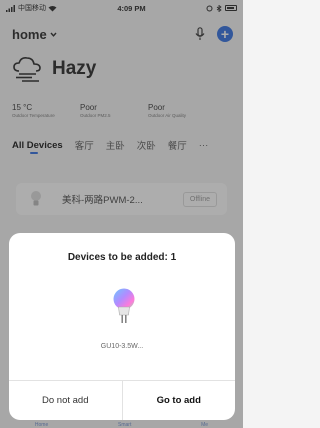  What do you see at coordinates (66, 400) in the screenshot?
I see `do-not-add-button: Do not add` at bounding box center [66, 400].